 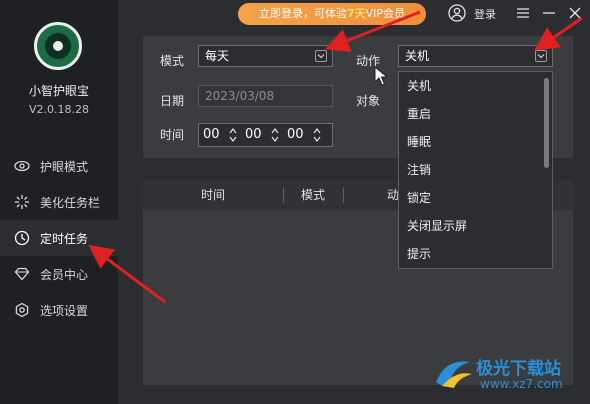 What do you see at coordinates (558, 33) in the screenshot?
I see `arrow-to-action` at bounding box center [558, 33].